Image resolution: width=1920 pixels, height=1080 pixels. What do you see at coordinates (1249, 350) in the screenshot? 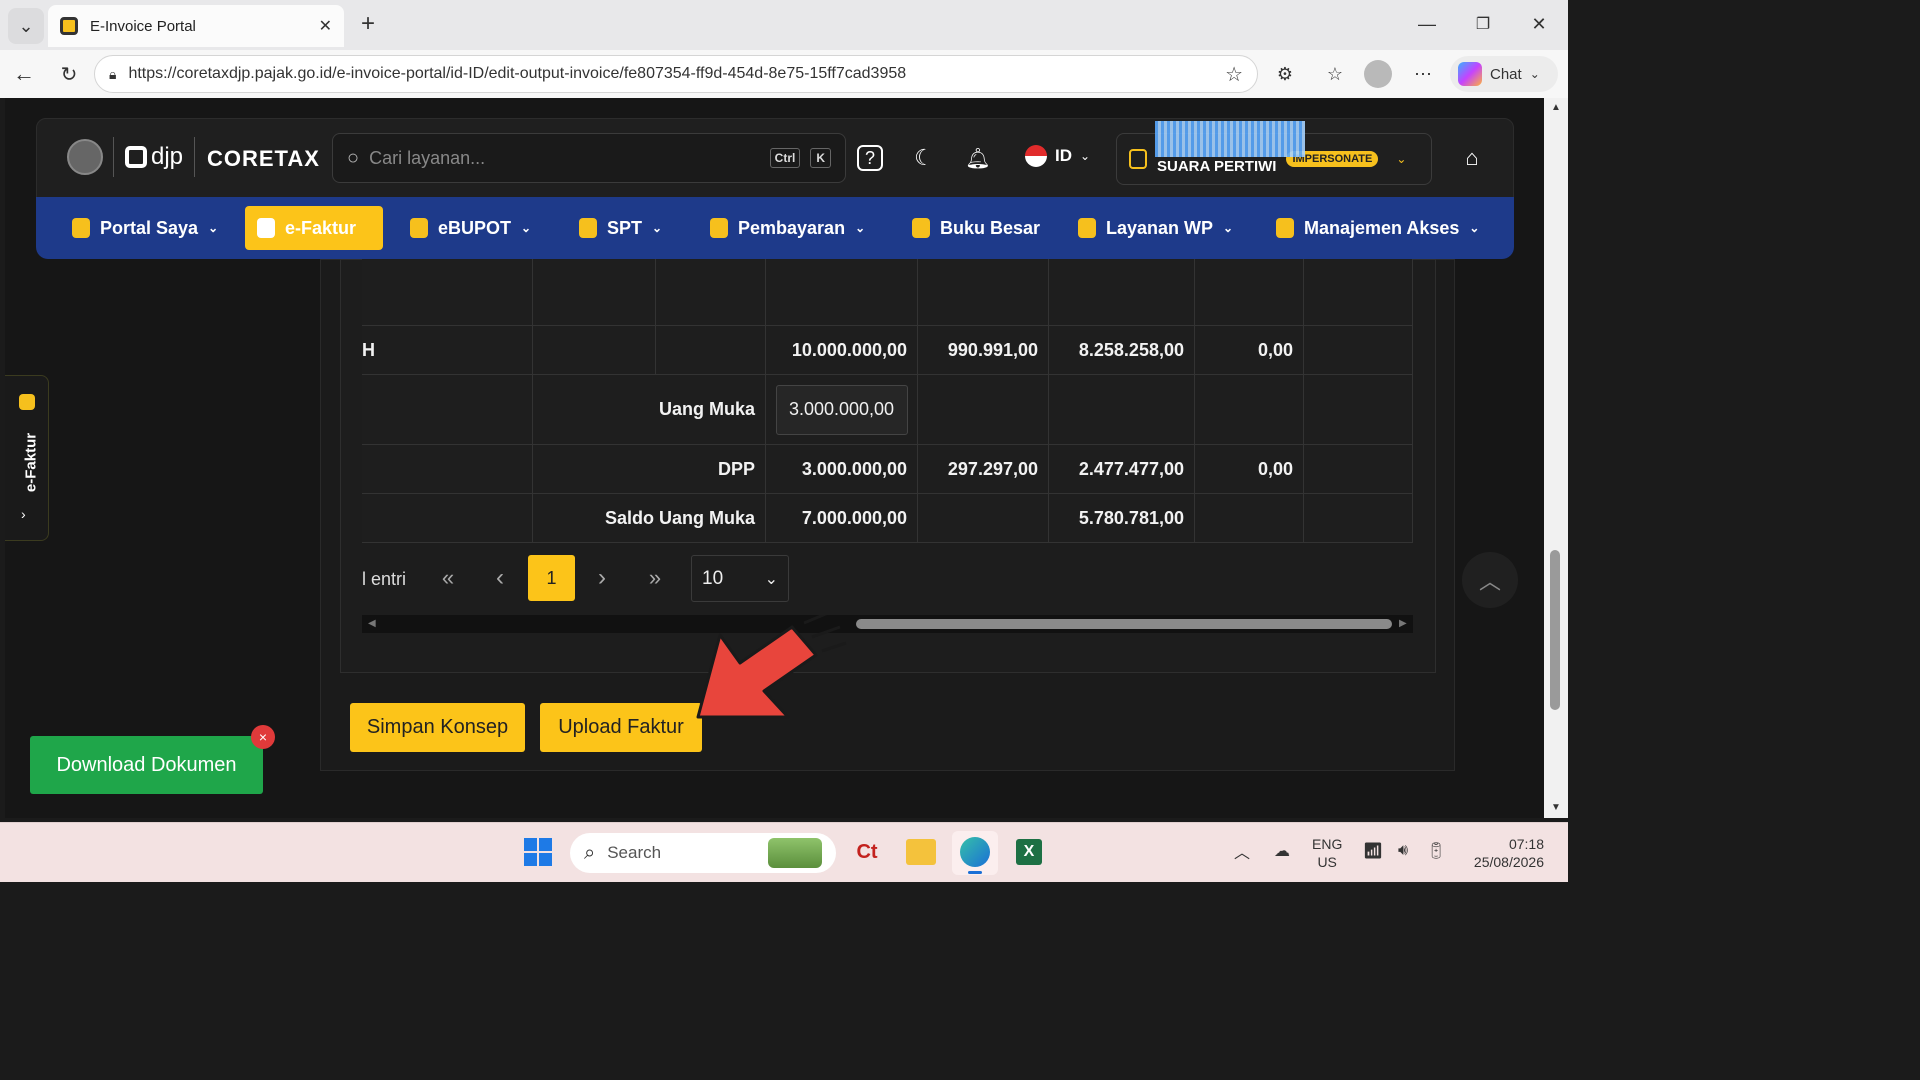
I see `total-cell: 0,00` at bounding box center [1249, 350].